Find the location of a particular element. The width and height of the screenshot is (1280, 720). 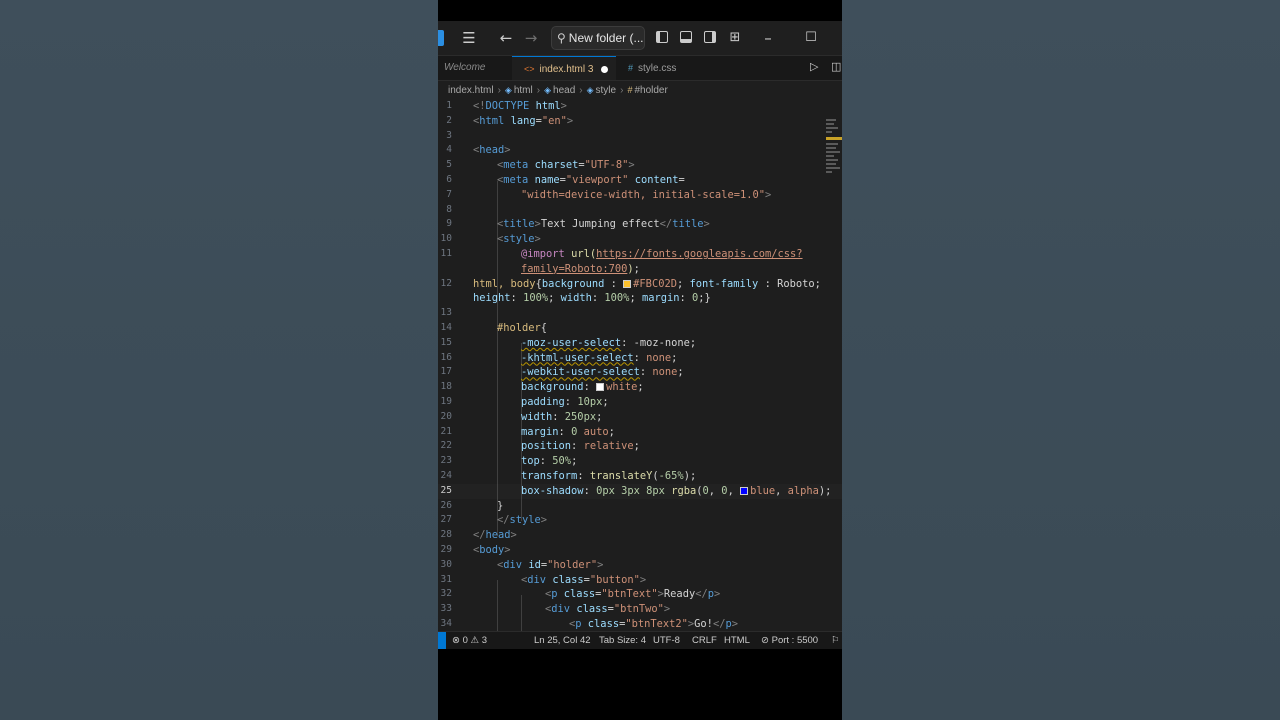

line-content: -khtml-user-select: none; is located at coordinates (599, 357).